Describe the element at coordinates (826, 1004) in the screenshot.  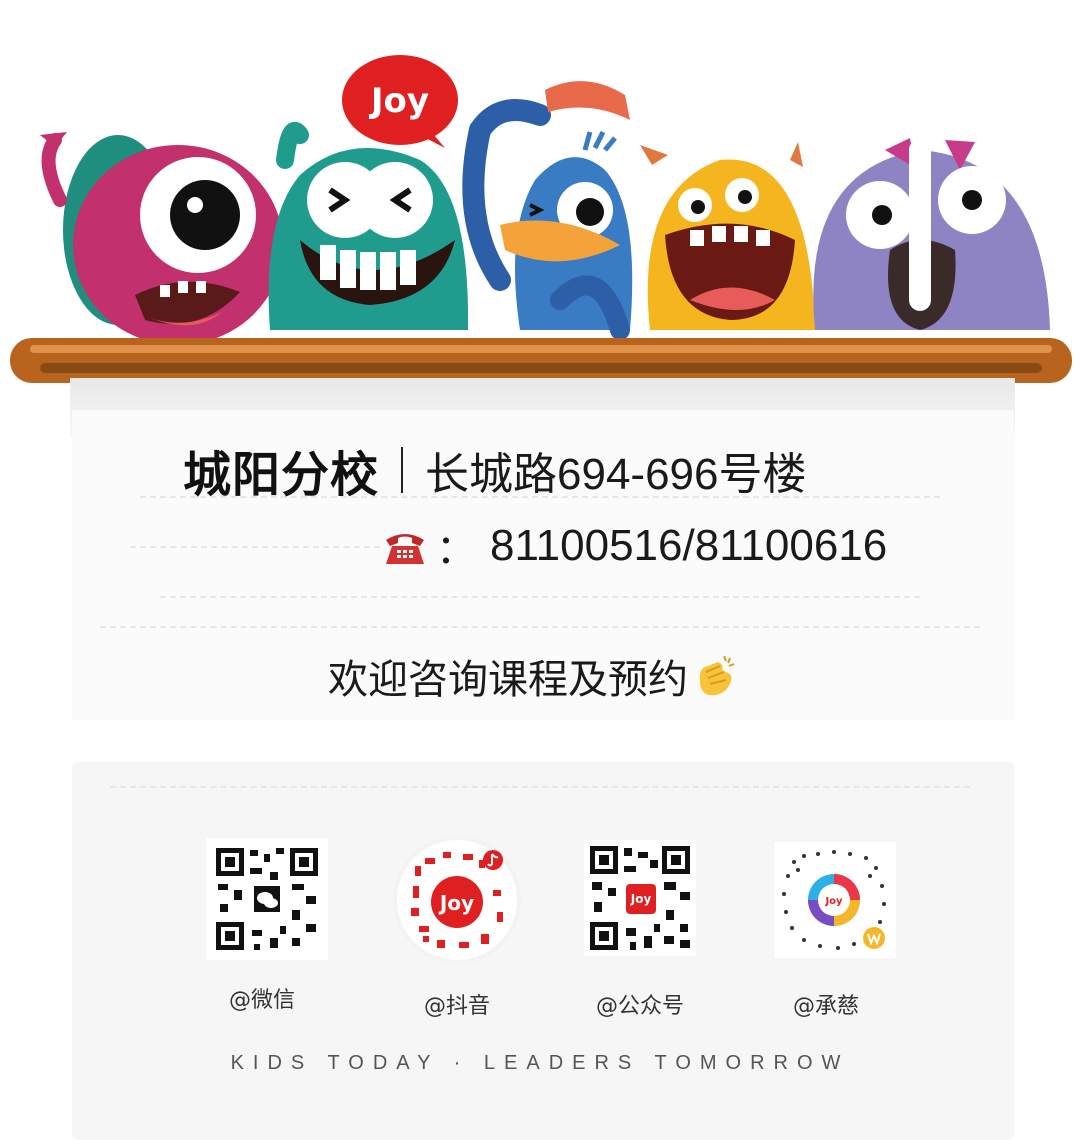
I see `chengci-label: @承慈` at that location.